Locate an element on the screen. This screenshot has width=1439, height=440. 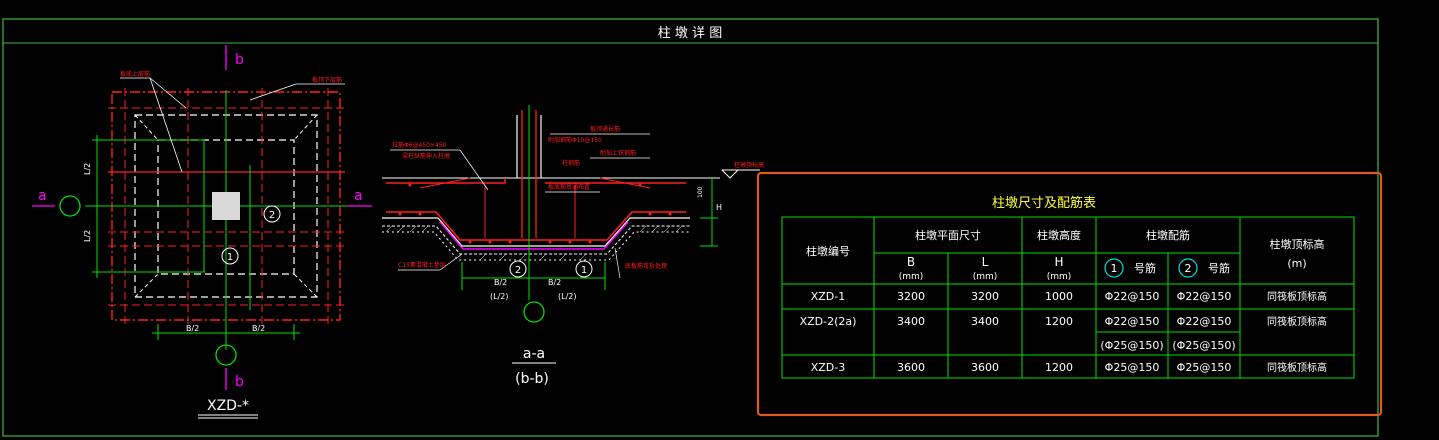
section-mark-1: 1 is located at coordinates (584, 270).